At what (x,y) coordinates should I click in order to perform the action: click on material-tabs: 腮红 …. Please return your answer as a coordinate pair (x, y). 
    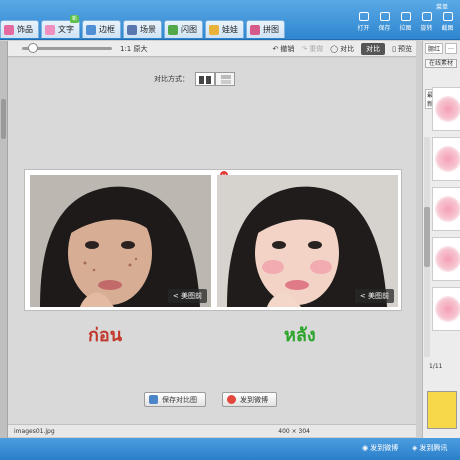
    Looking at the image, I should click on (441, 48).